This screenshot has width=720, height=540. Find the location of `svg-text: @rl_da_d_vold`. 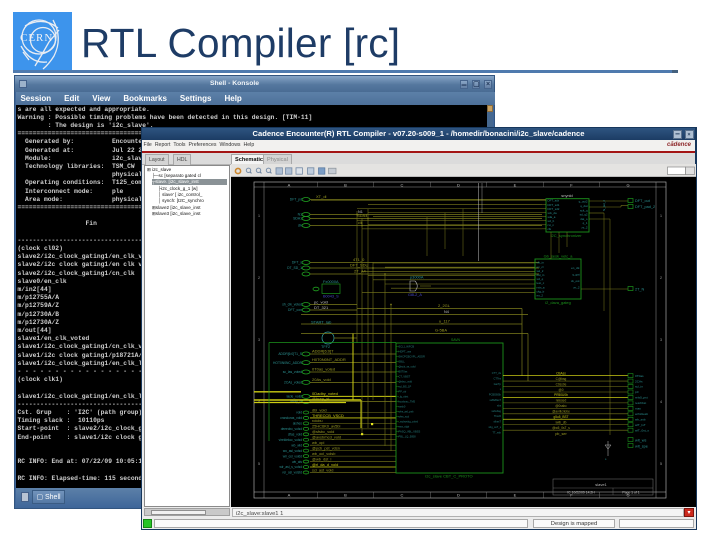

svg-text: @rl_da_d_vold is located at coordinates (325, 464).